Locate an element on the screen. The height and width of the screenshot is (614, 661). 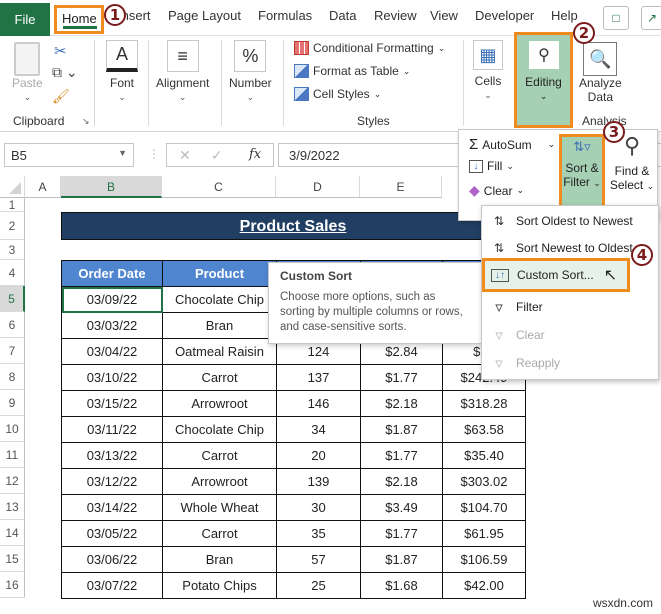
row-header-6: 6 is located at coordinates (12, 325).